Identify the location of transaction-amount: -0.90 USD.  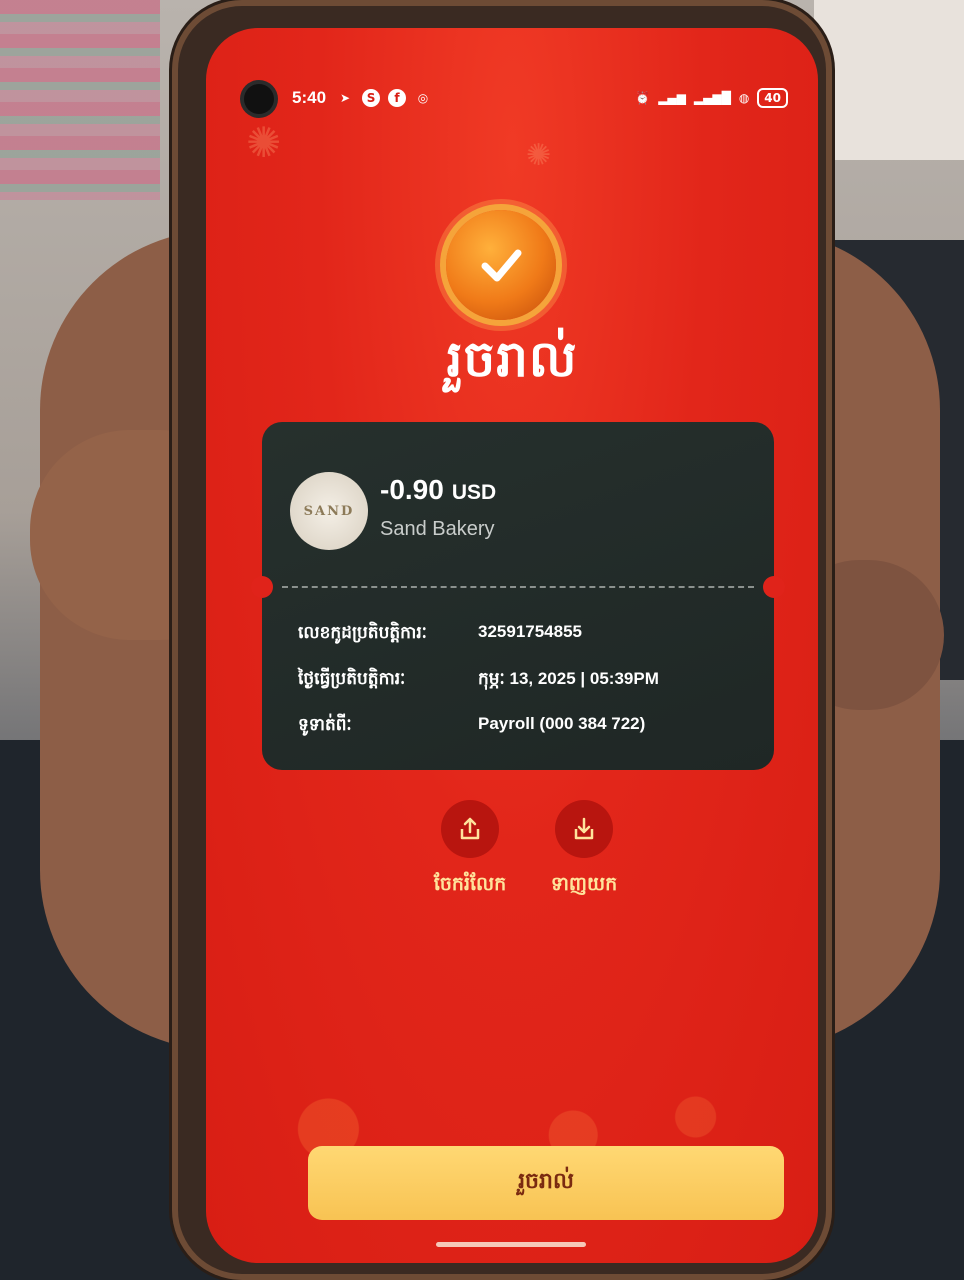
(438, 490).